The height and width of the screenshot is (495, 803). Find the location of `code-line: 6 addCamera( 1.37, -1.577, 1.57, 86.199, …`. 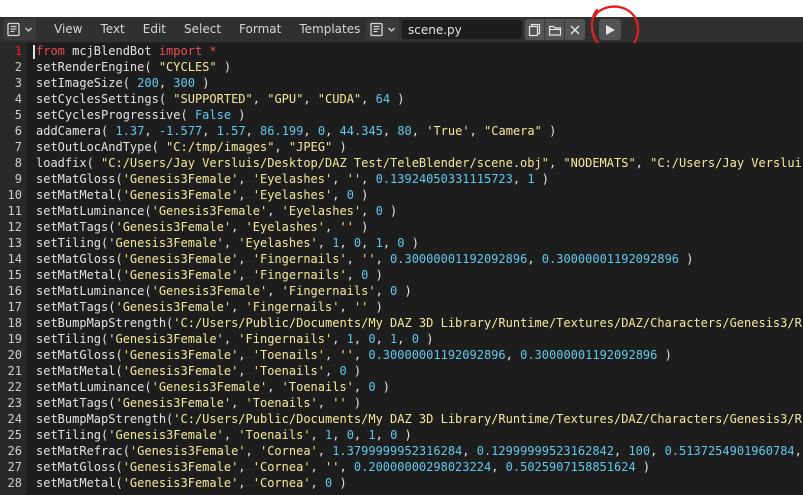

code-line: 6 addCamera( 1.37, -1.577, 1.57, 86.199, … is located at coordinates (401, 131).